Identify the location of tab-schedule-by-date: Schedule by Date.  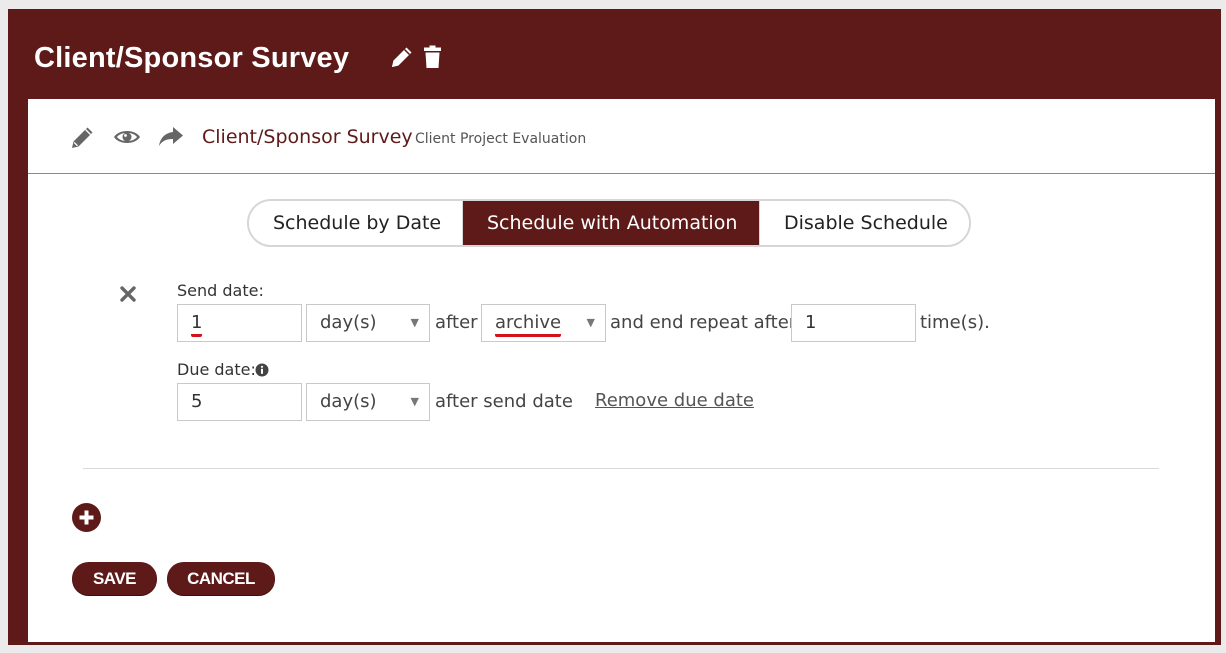
(355, 223).